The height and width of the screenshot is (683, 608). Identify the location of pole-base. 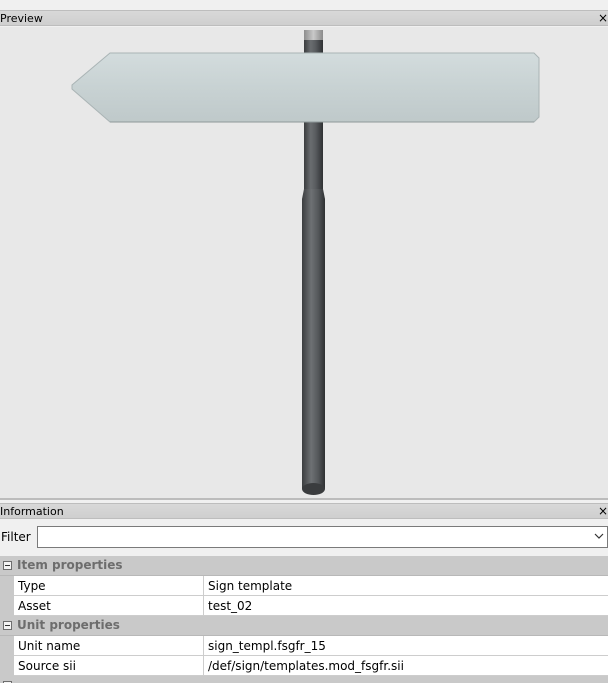
(313, 489).